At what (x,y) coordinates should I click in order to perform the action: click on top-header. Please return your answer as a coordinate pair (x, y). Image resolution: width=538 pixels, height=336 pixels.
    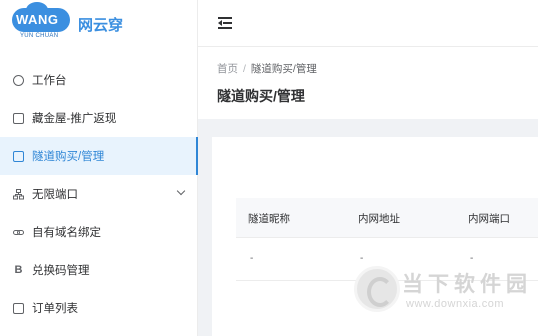
    Looking at the image, I should click on (368, 23).